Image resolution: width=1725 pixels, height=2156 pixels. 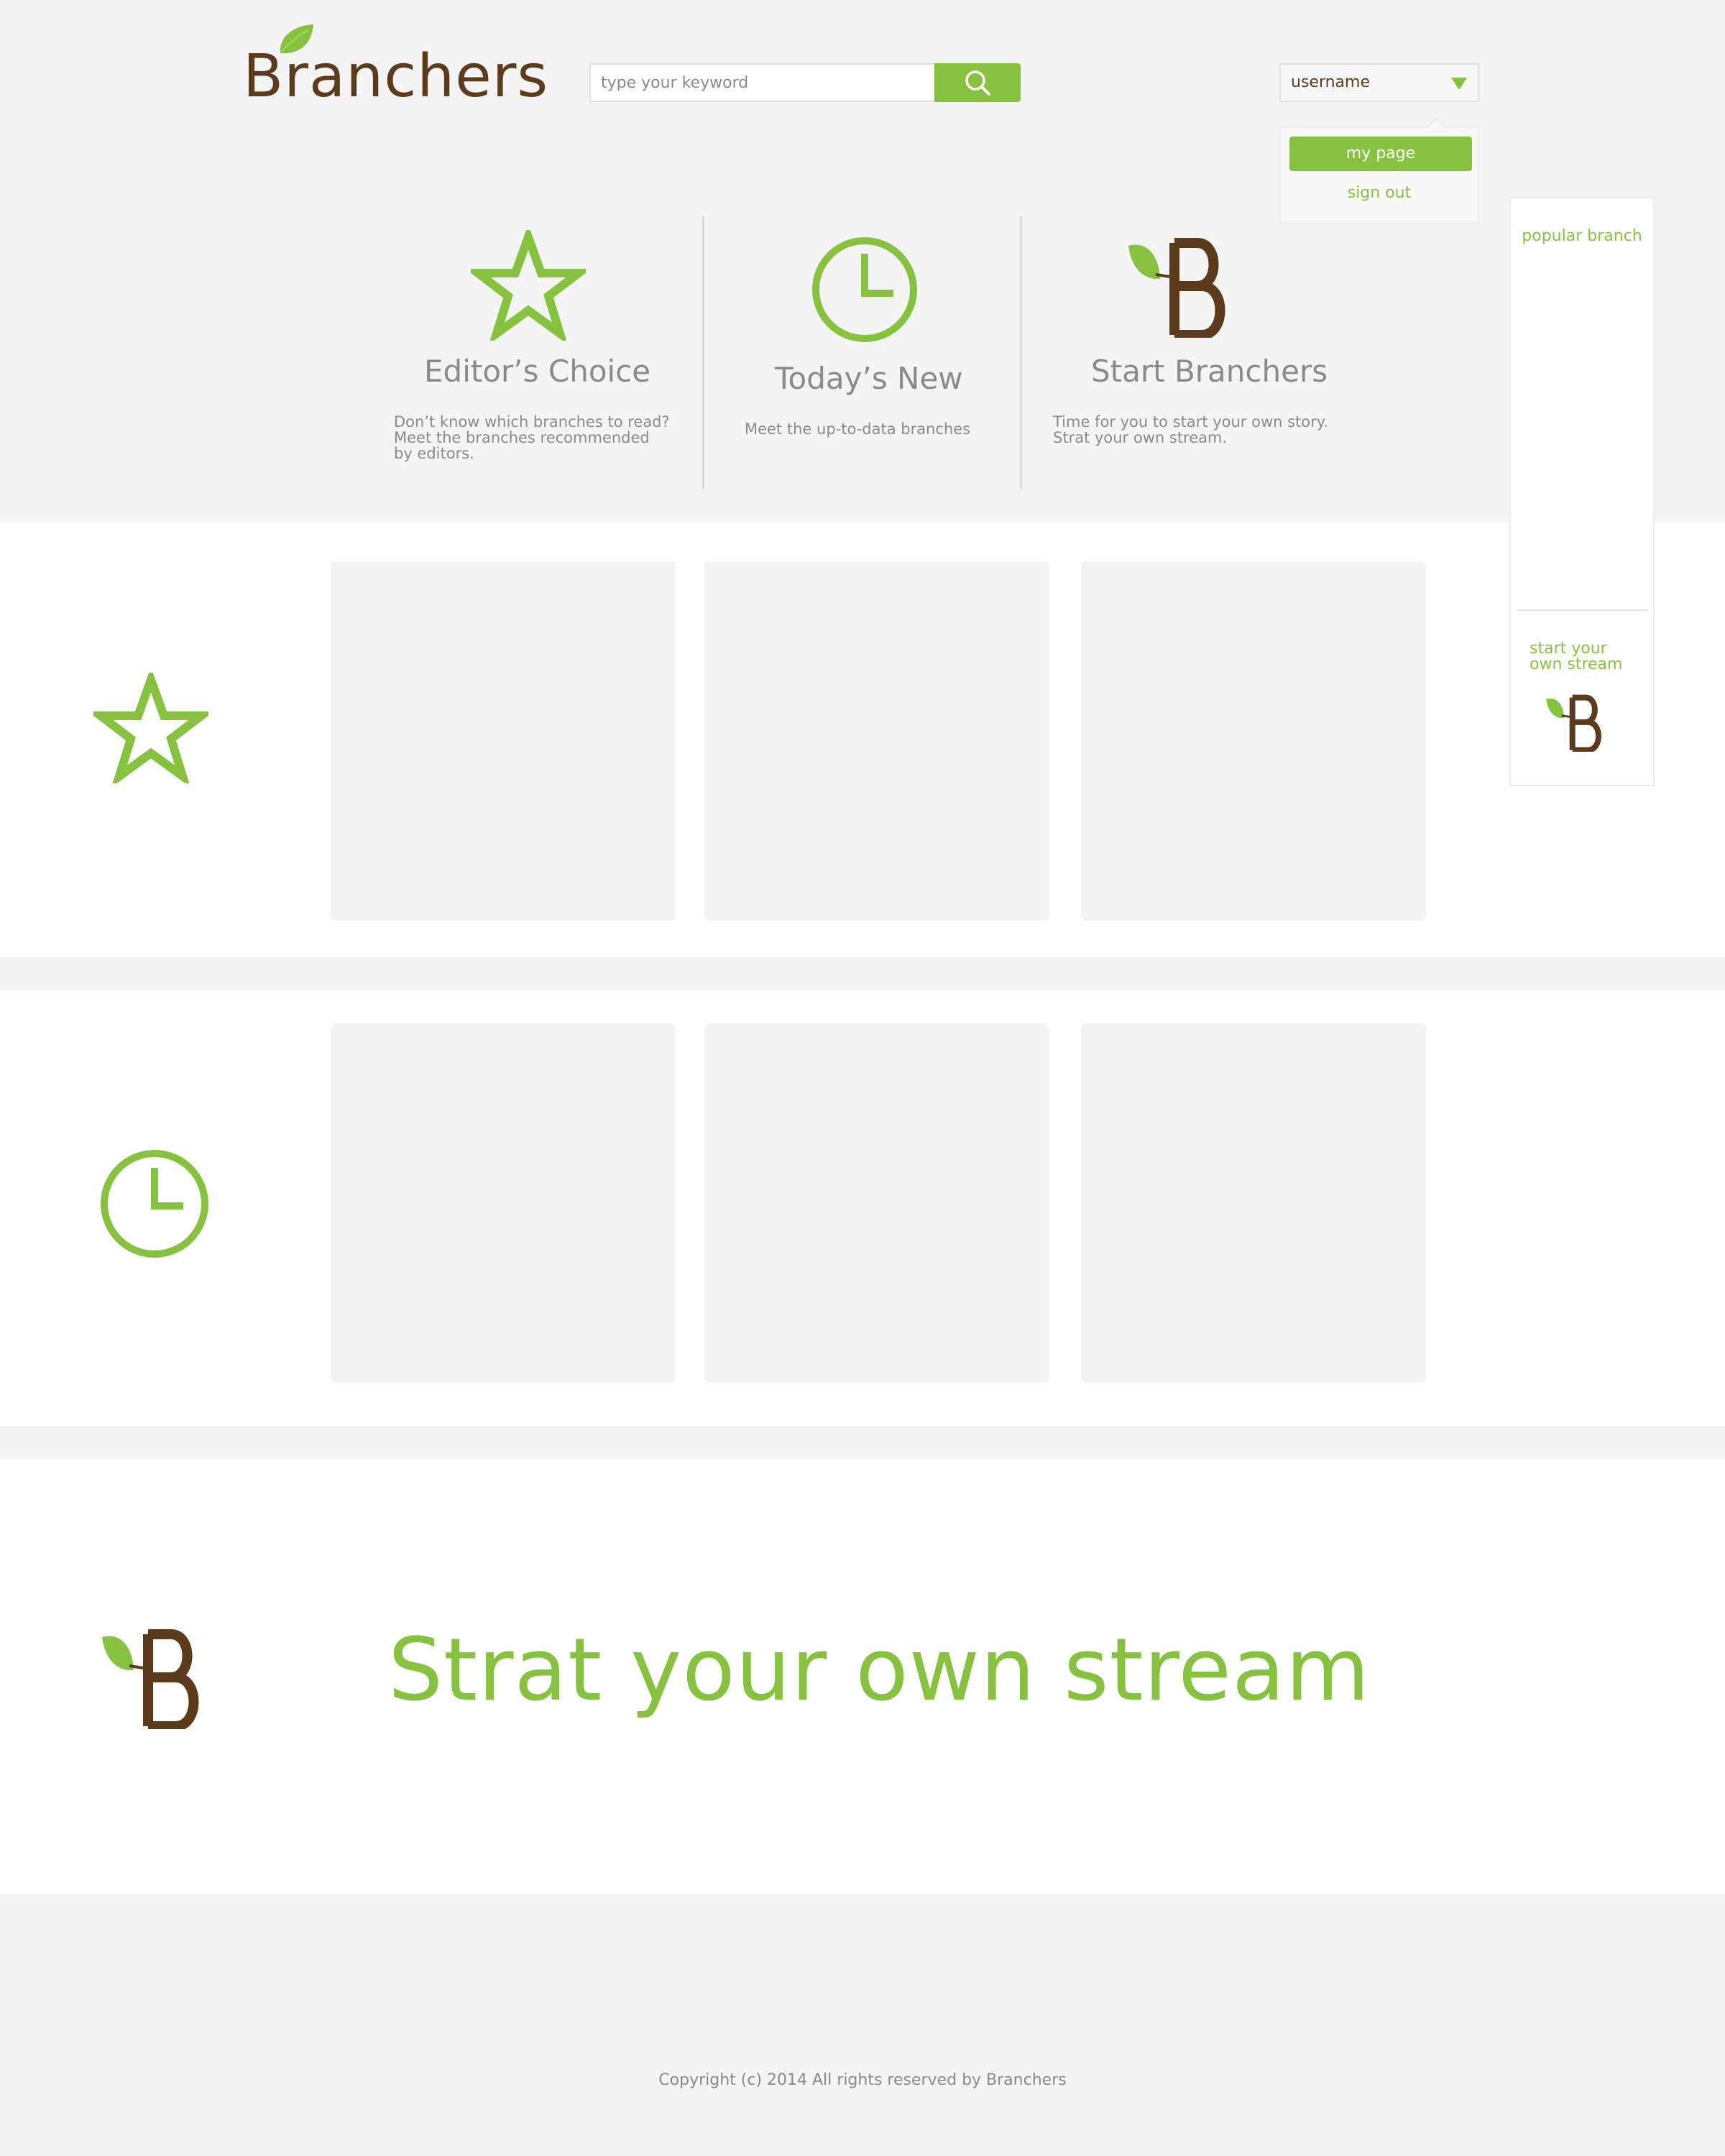 I want to click on logo-text: Branchers, so click(x=396, y=76).